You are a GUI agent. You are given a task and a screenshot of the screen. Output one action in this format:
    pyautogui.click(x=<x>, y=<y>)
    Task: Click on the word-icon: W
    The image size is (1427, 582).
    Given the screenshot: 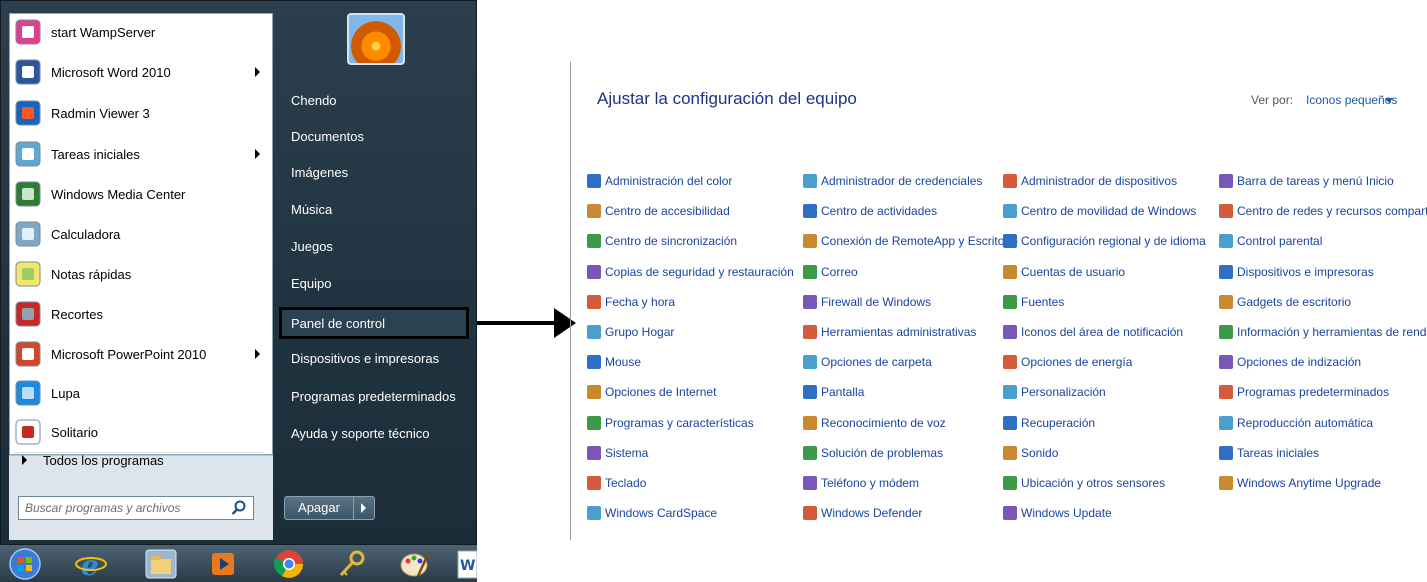 What is the action you would take?
    pyautogui.click(x=466, y=564)
    